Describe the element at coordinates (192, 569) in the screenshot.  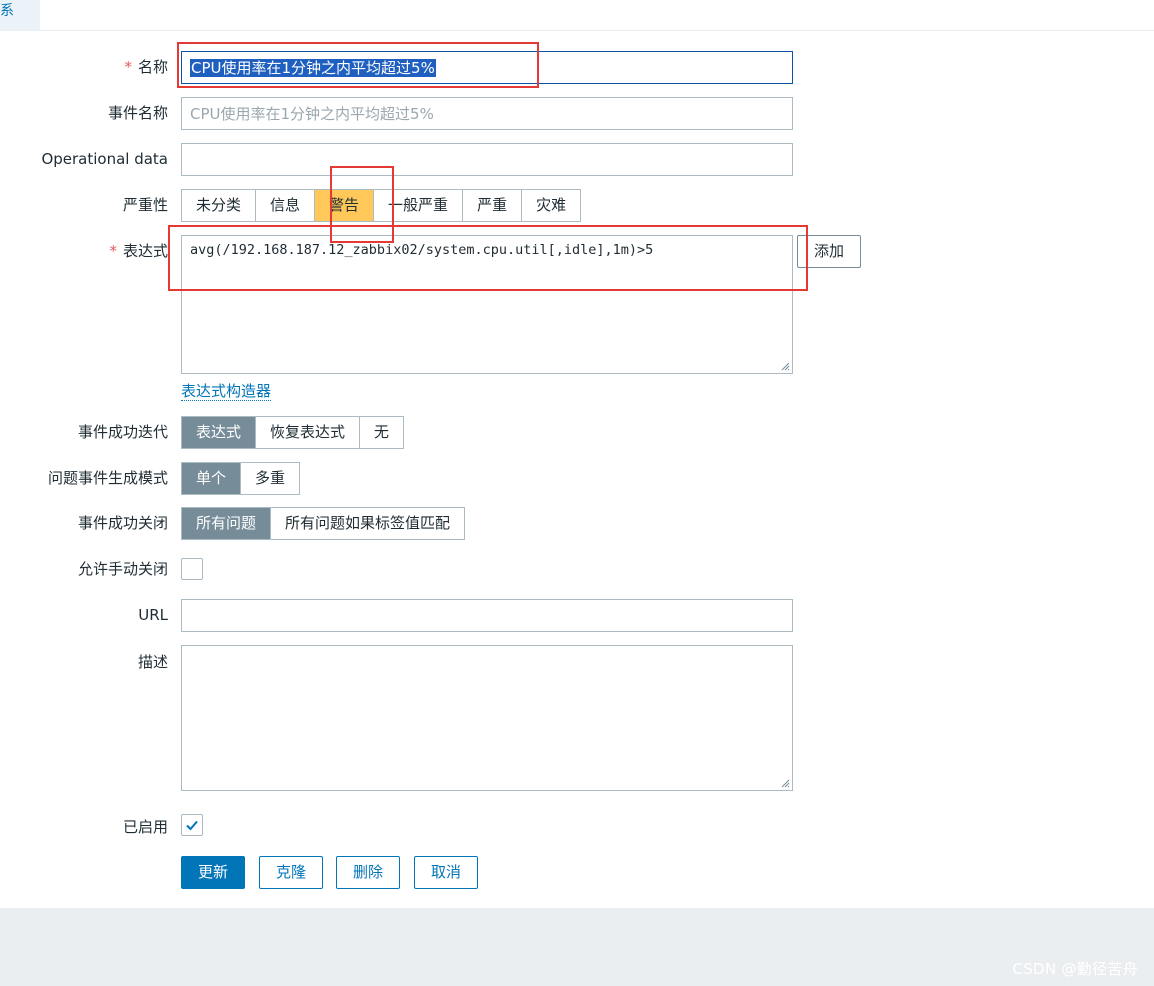
I see `manual-close-checkbox` at that location.